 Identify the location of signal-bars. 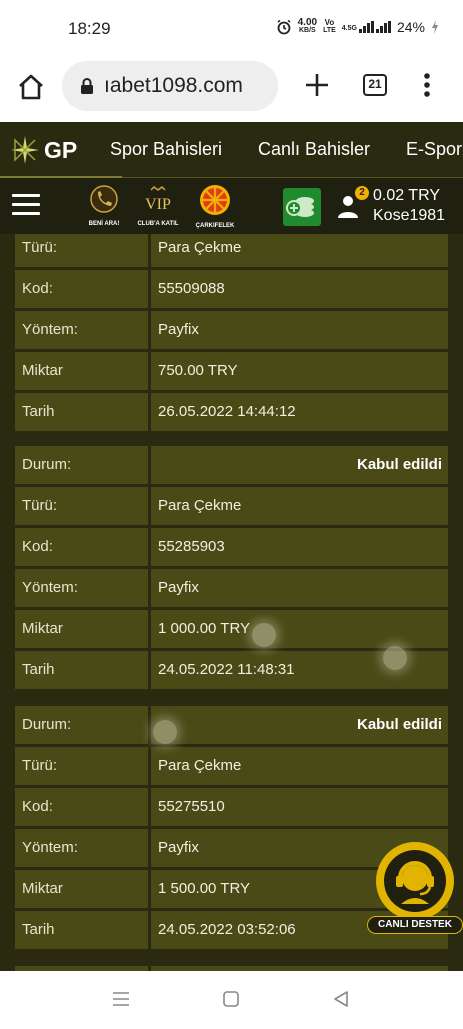
(366, 27).